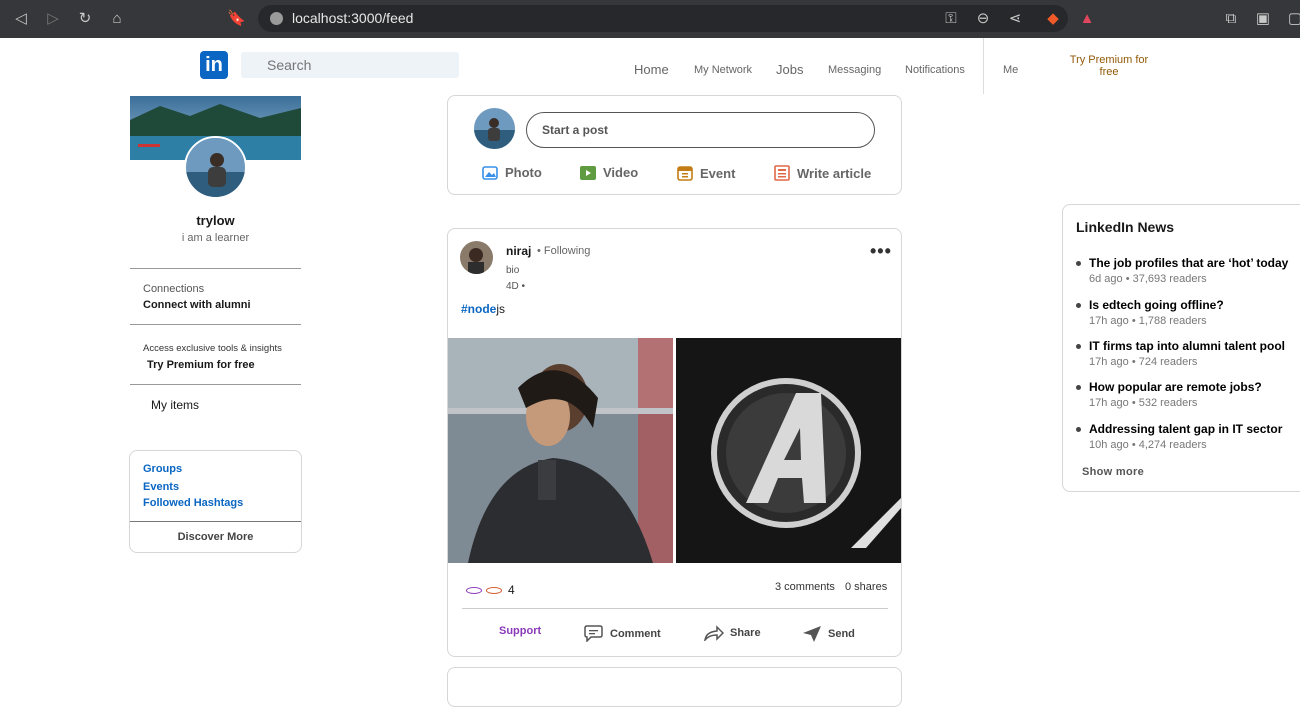 This screenshot has width=1300, height=707. I want to click on comment-icon, so click(593, 633).